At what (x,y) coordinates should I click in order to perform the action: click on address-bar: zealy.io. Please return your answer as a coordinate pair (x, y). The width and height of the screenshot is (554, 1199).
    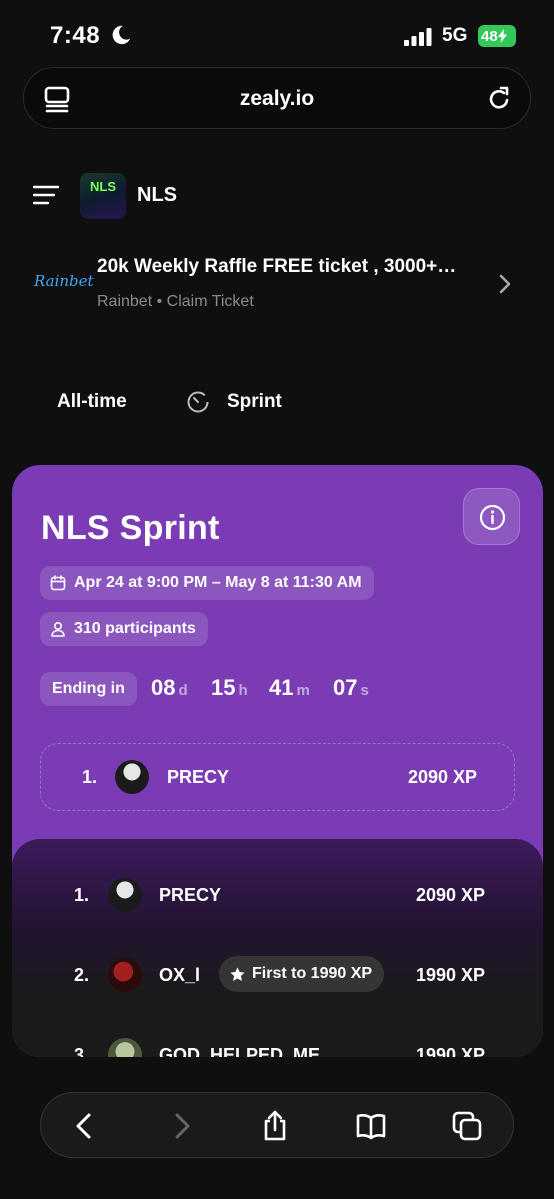
    Looking at the image, I should click on (277, 98).